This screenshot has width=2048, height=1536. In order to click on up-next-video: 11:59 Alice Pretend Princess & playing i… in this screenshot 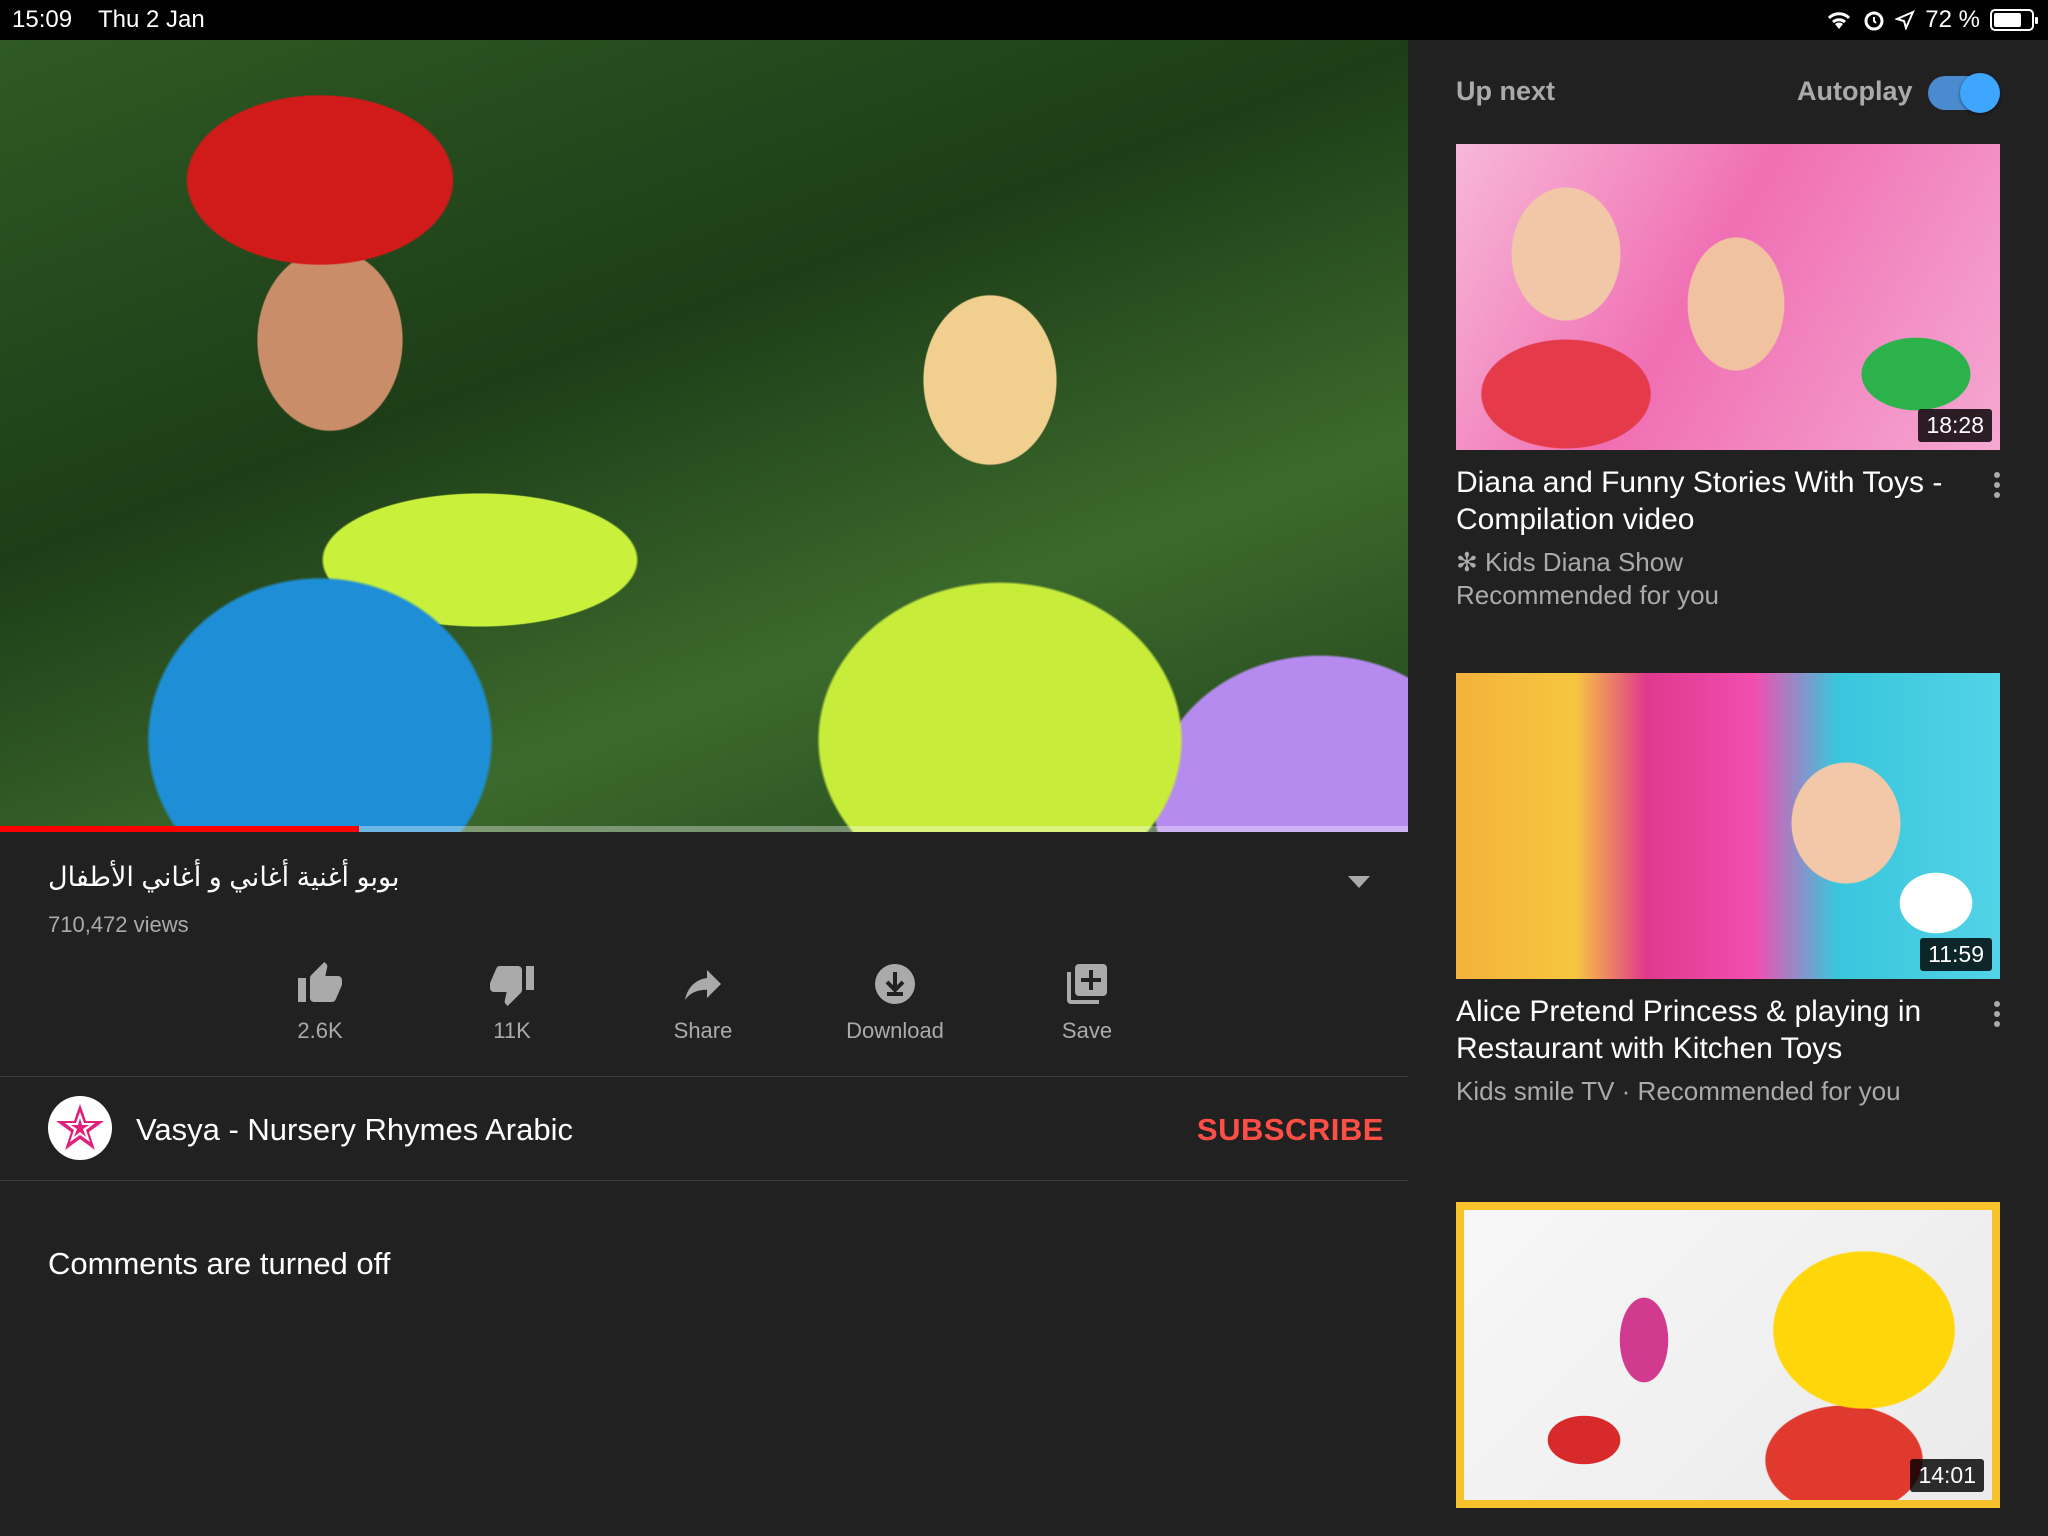, I will do `click(1728, 890)`.